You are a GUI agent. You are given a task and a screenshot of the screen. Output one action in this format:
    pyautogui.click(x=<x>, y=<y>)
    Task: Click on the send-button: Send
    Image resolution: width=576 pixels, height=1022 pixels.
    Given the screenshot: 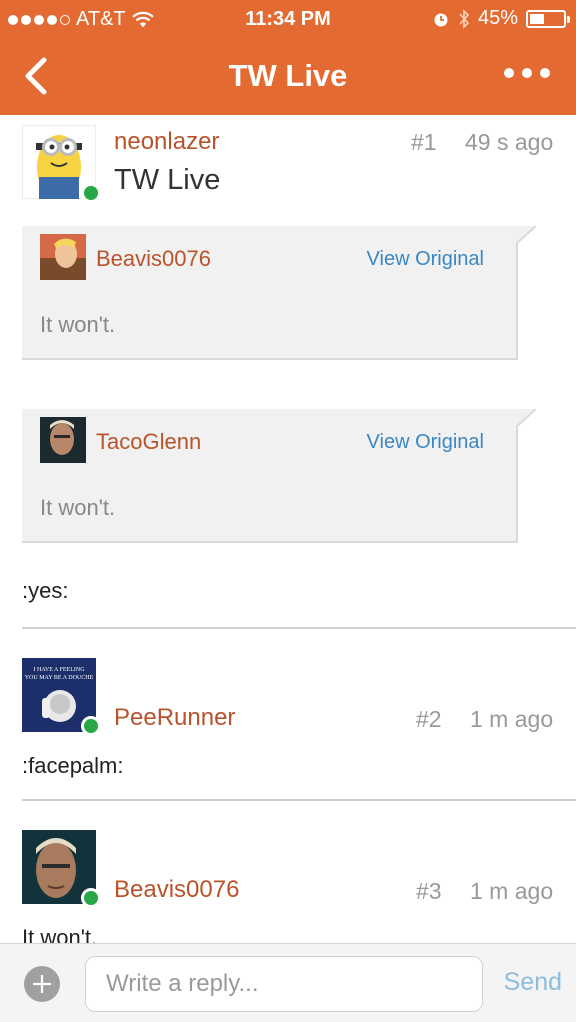 What is the action you would take?
    pyautogui.click(x=533, y=982)
    